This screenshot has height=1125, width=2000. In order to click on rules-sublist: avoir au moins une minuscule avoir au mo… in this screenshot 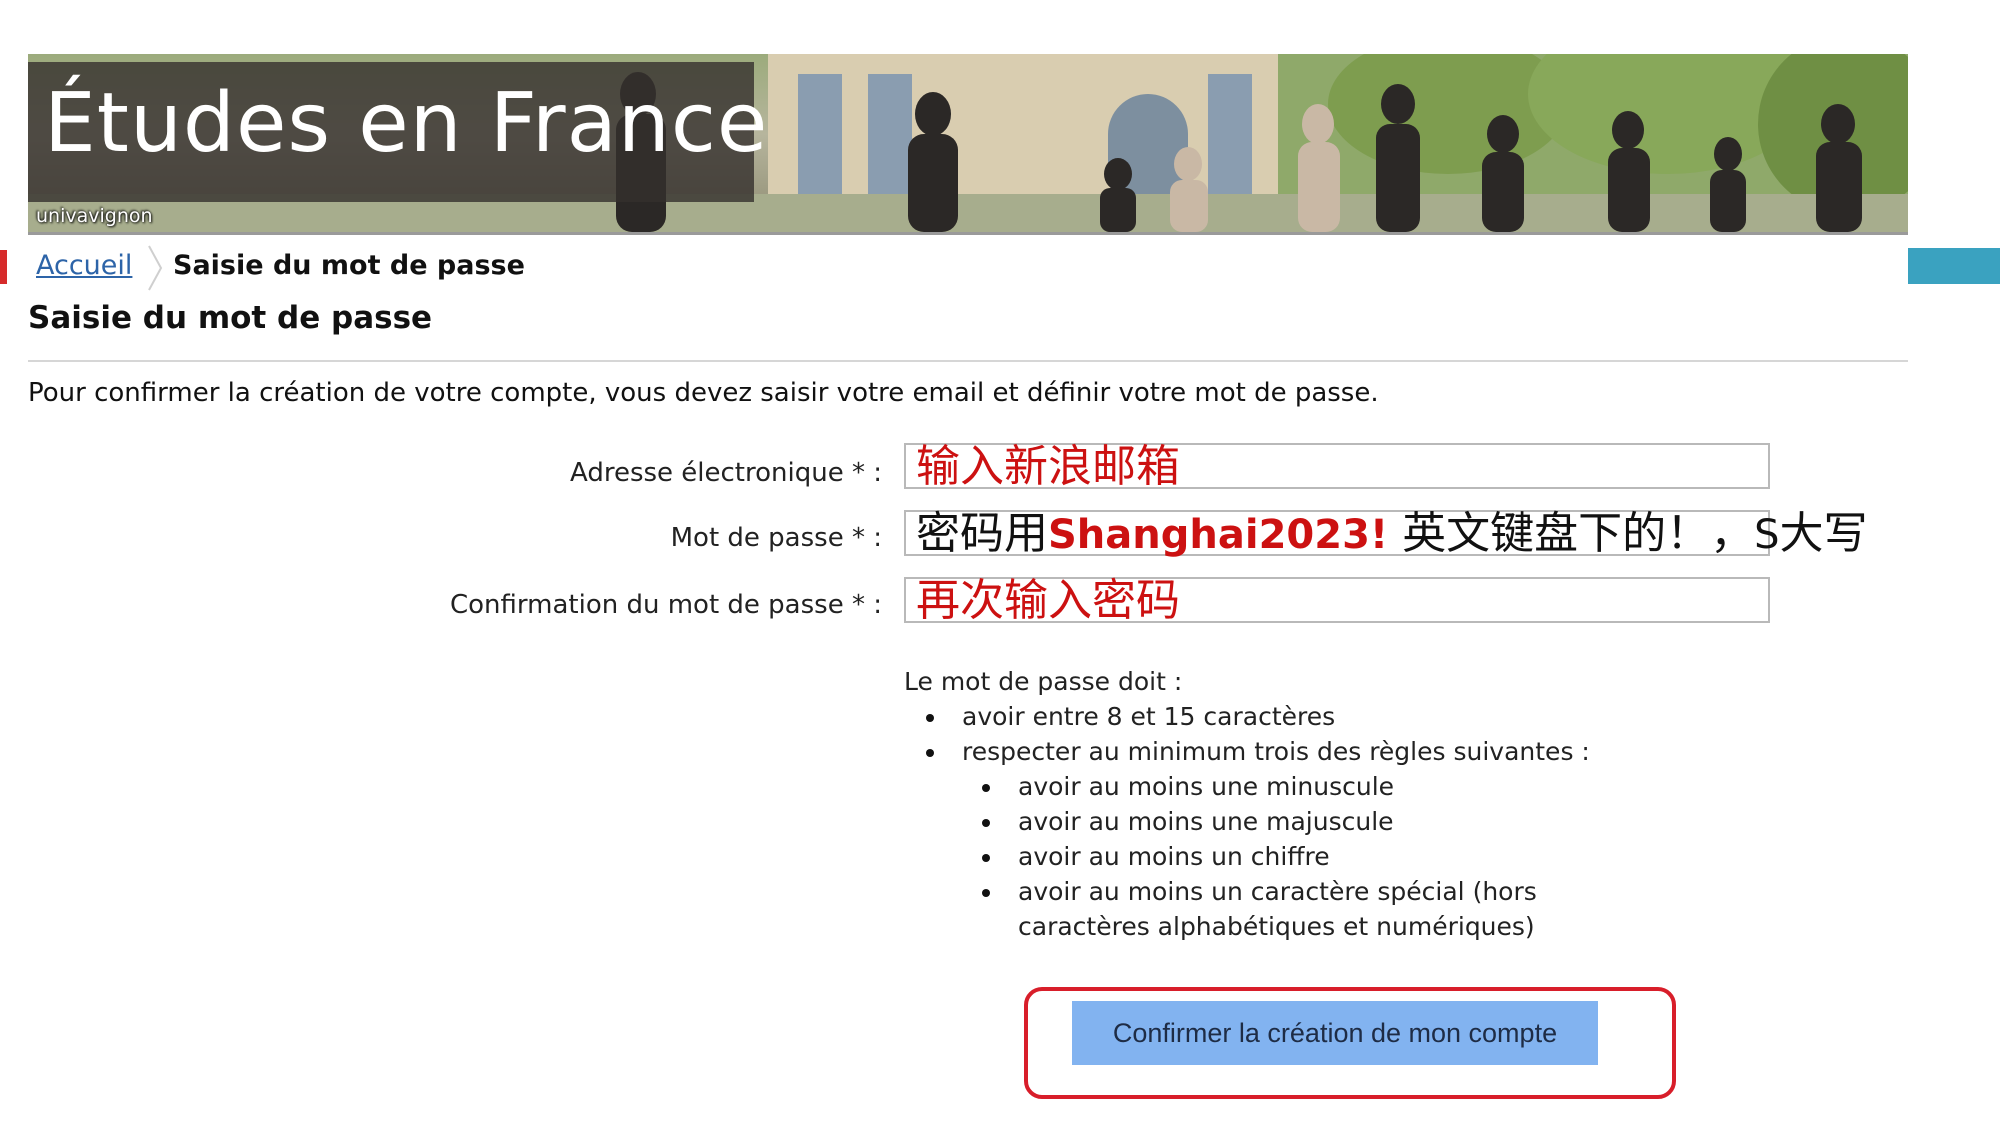, I will do `click(1275, 856)`.